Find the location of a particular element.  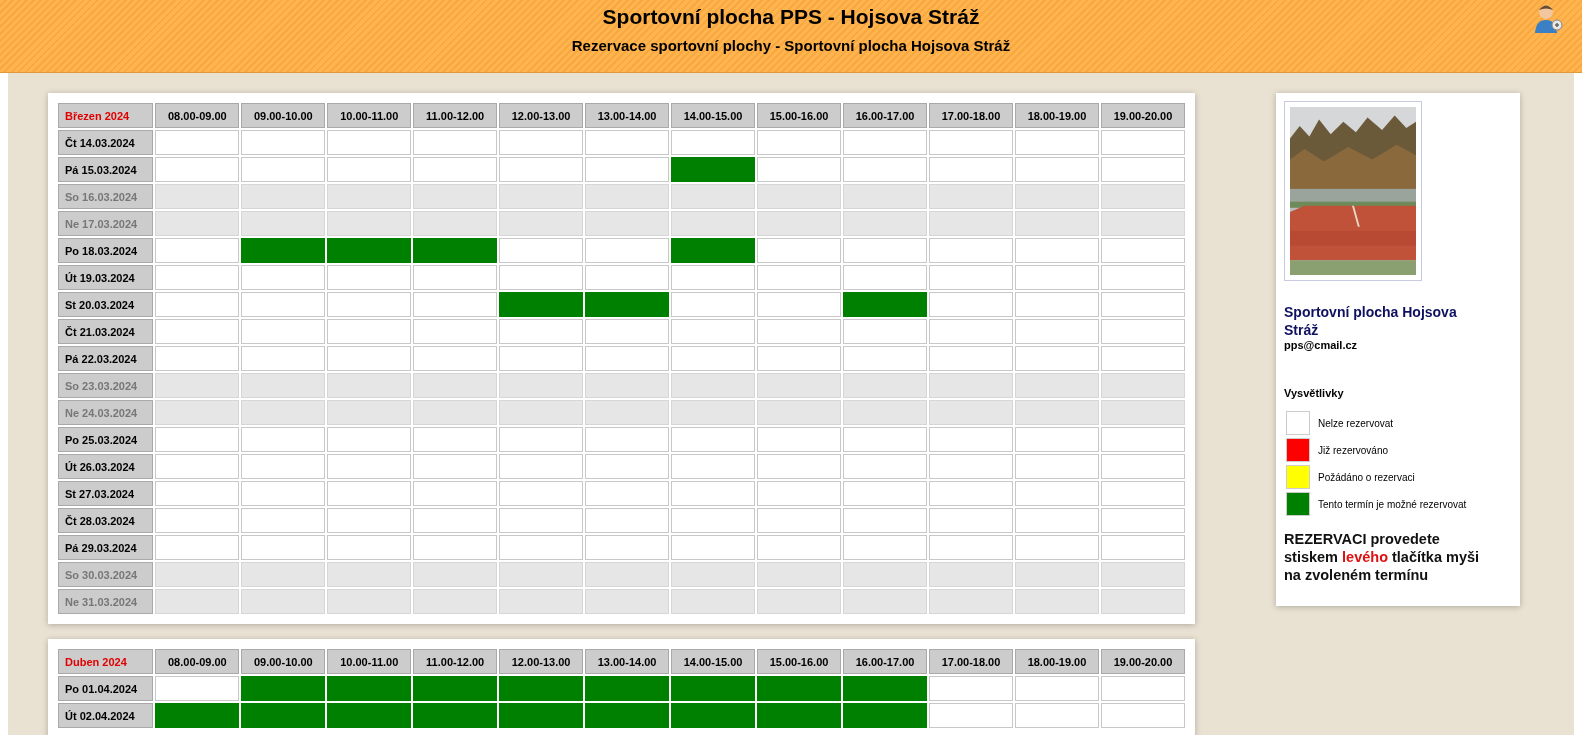

date-cell: Pá 29.03.2024 is located at coordinates (106, 547).